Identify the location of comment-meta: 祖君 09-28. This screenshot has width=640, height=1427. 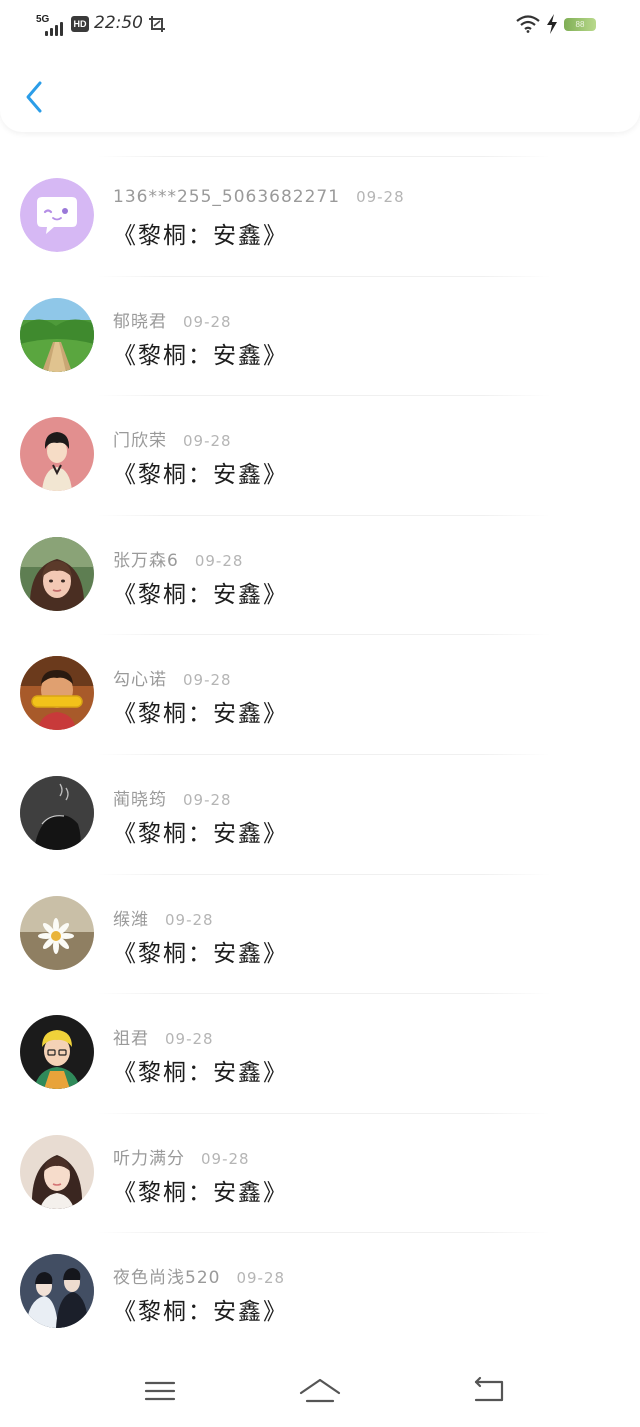
(163, 1036).